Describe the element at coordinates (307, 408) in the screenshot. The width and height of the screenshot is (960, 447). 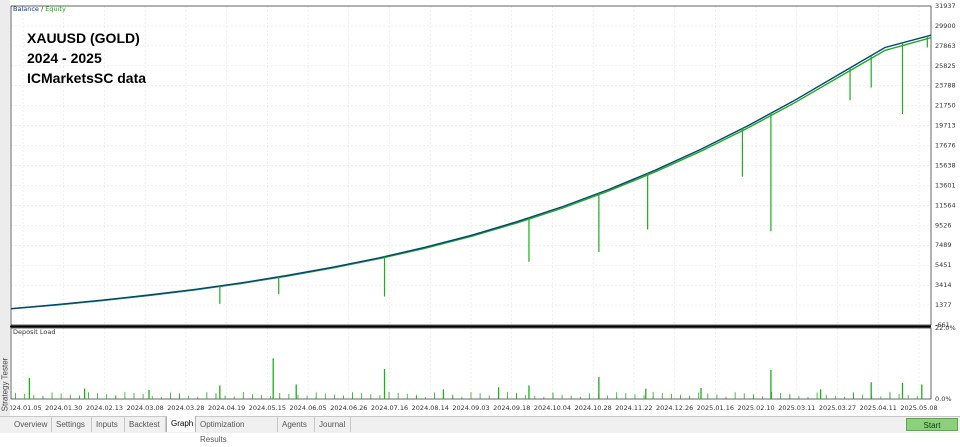
I see `x-tick-label: 2024.06.05` at that location.